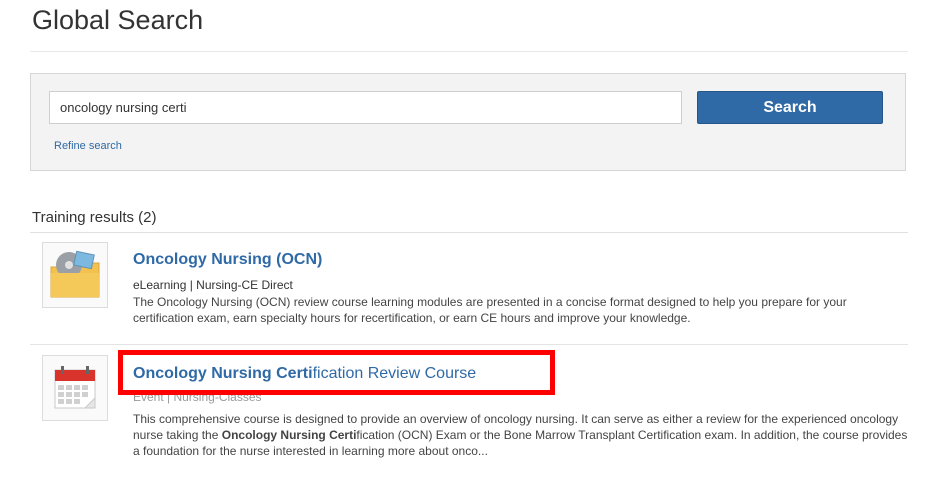 The width and height of the screenshot is (930, 477). What do you see at coordinates (469, 51) in the screenshot?
I see `title-divider` at bounding box center [469, 51].